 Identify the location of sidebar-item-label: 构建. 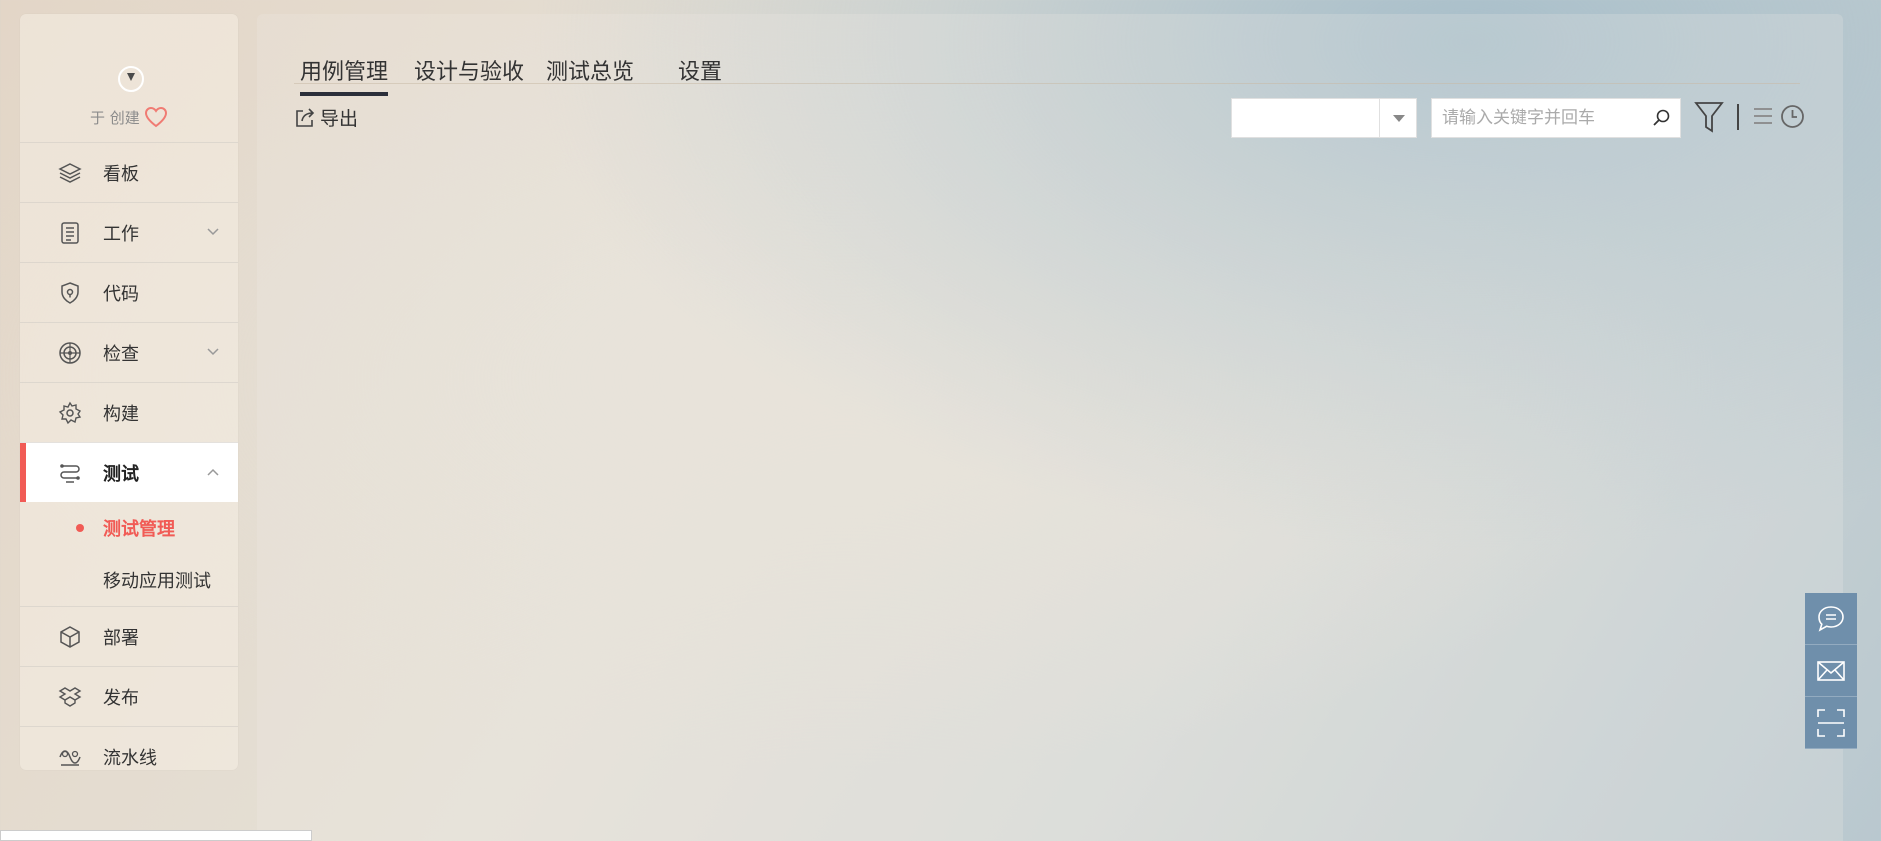
(121, 414).